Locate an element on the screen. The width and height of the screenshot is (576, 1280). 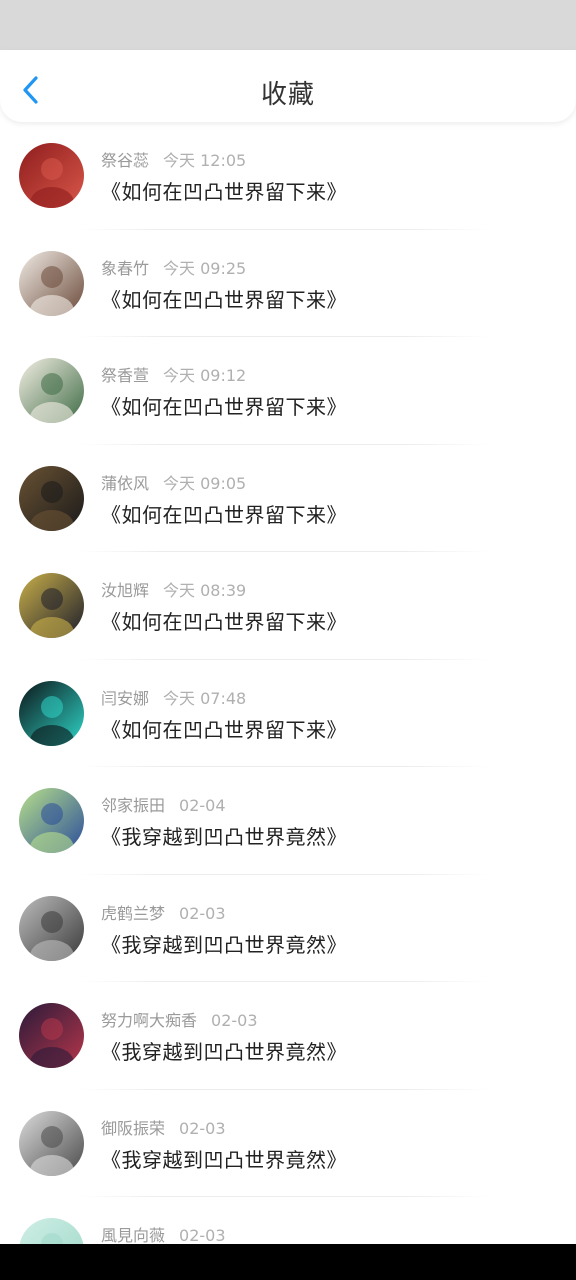
system-nav-bar is located at coordinates (288, 1262).